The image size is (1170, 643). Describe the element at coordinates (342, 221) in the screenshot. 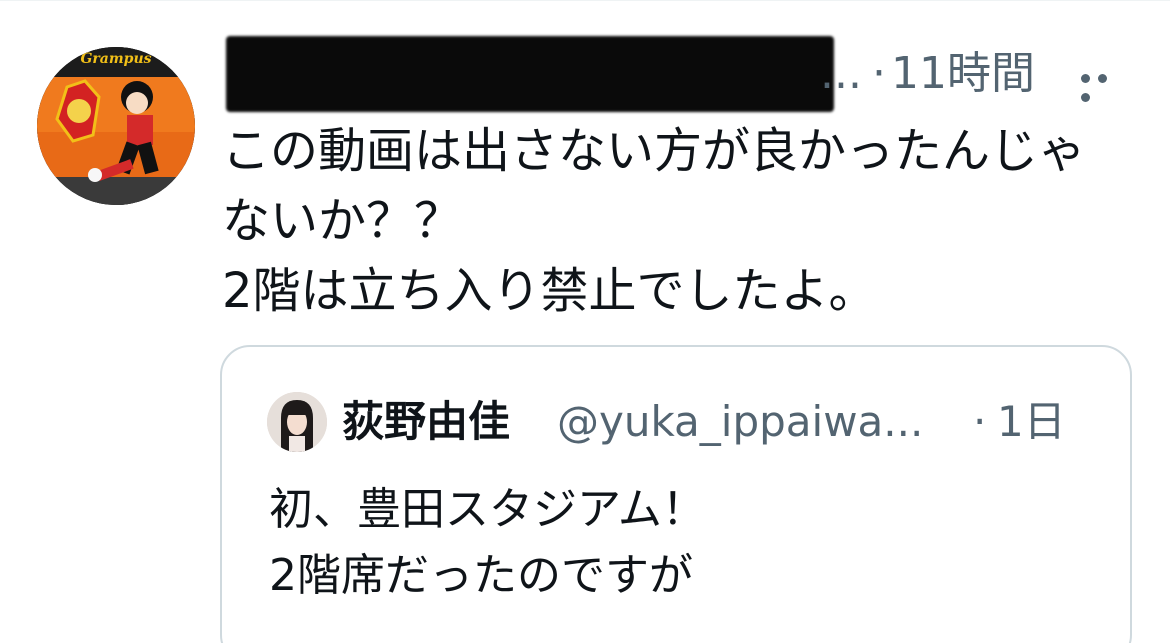

I see `tweet-text-line: ないか？？` at that location.